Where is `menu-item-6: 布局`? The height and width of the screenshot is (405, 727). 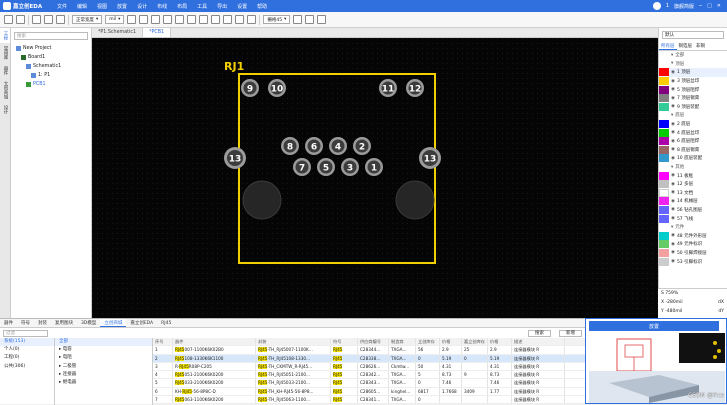
menu-item-6: 布局 is located at coordinates (182, 6).